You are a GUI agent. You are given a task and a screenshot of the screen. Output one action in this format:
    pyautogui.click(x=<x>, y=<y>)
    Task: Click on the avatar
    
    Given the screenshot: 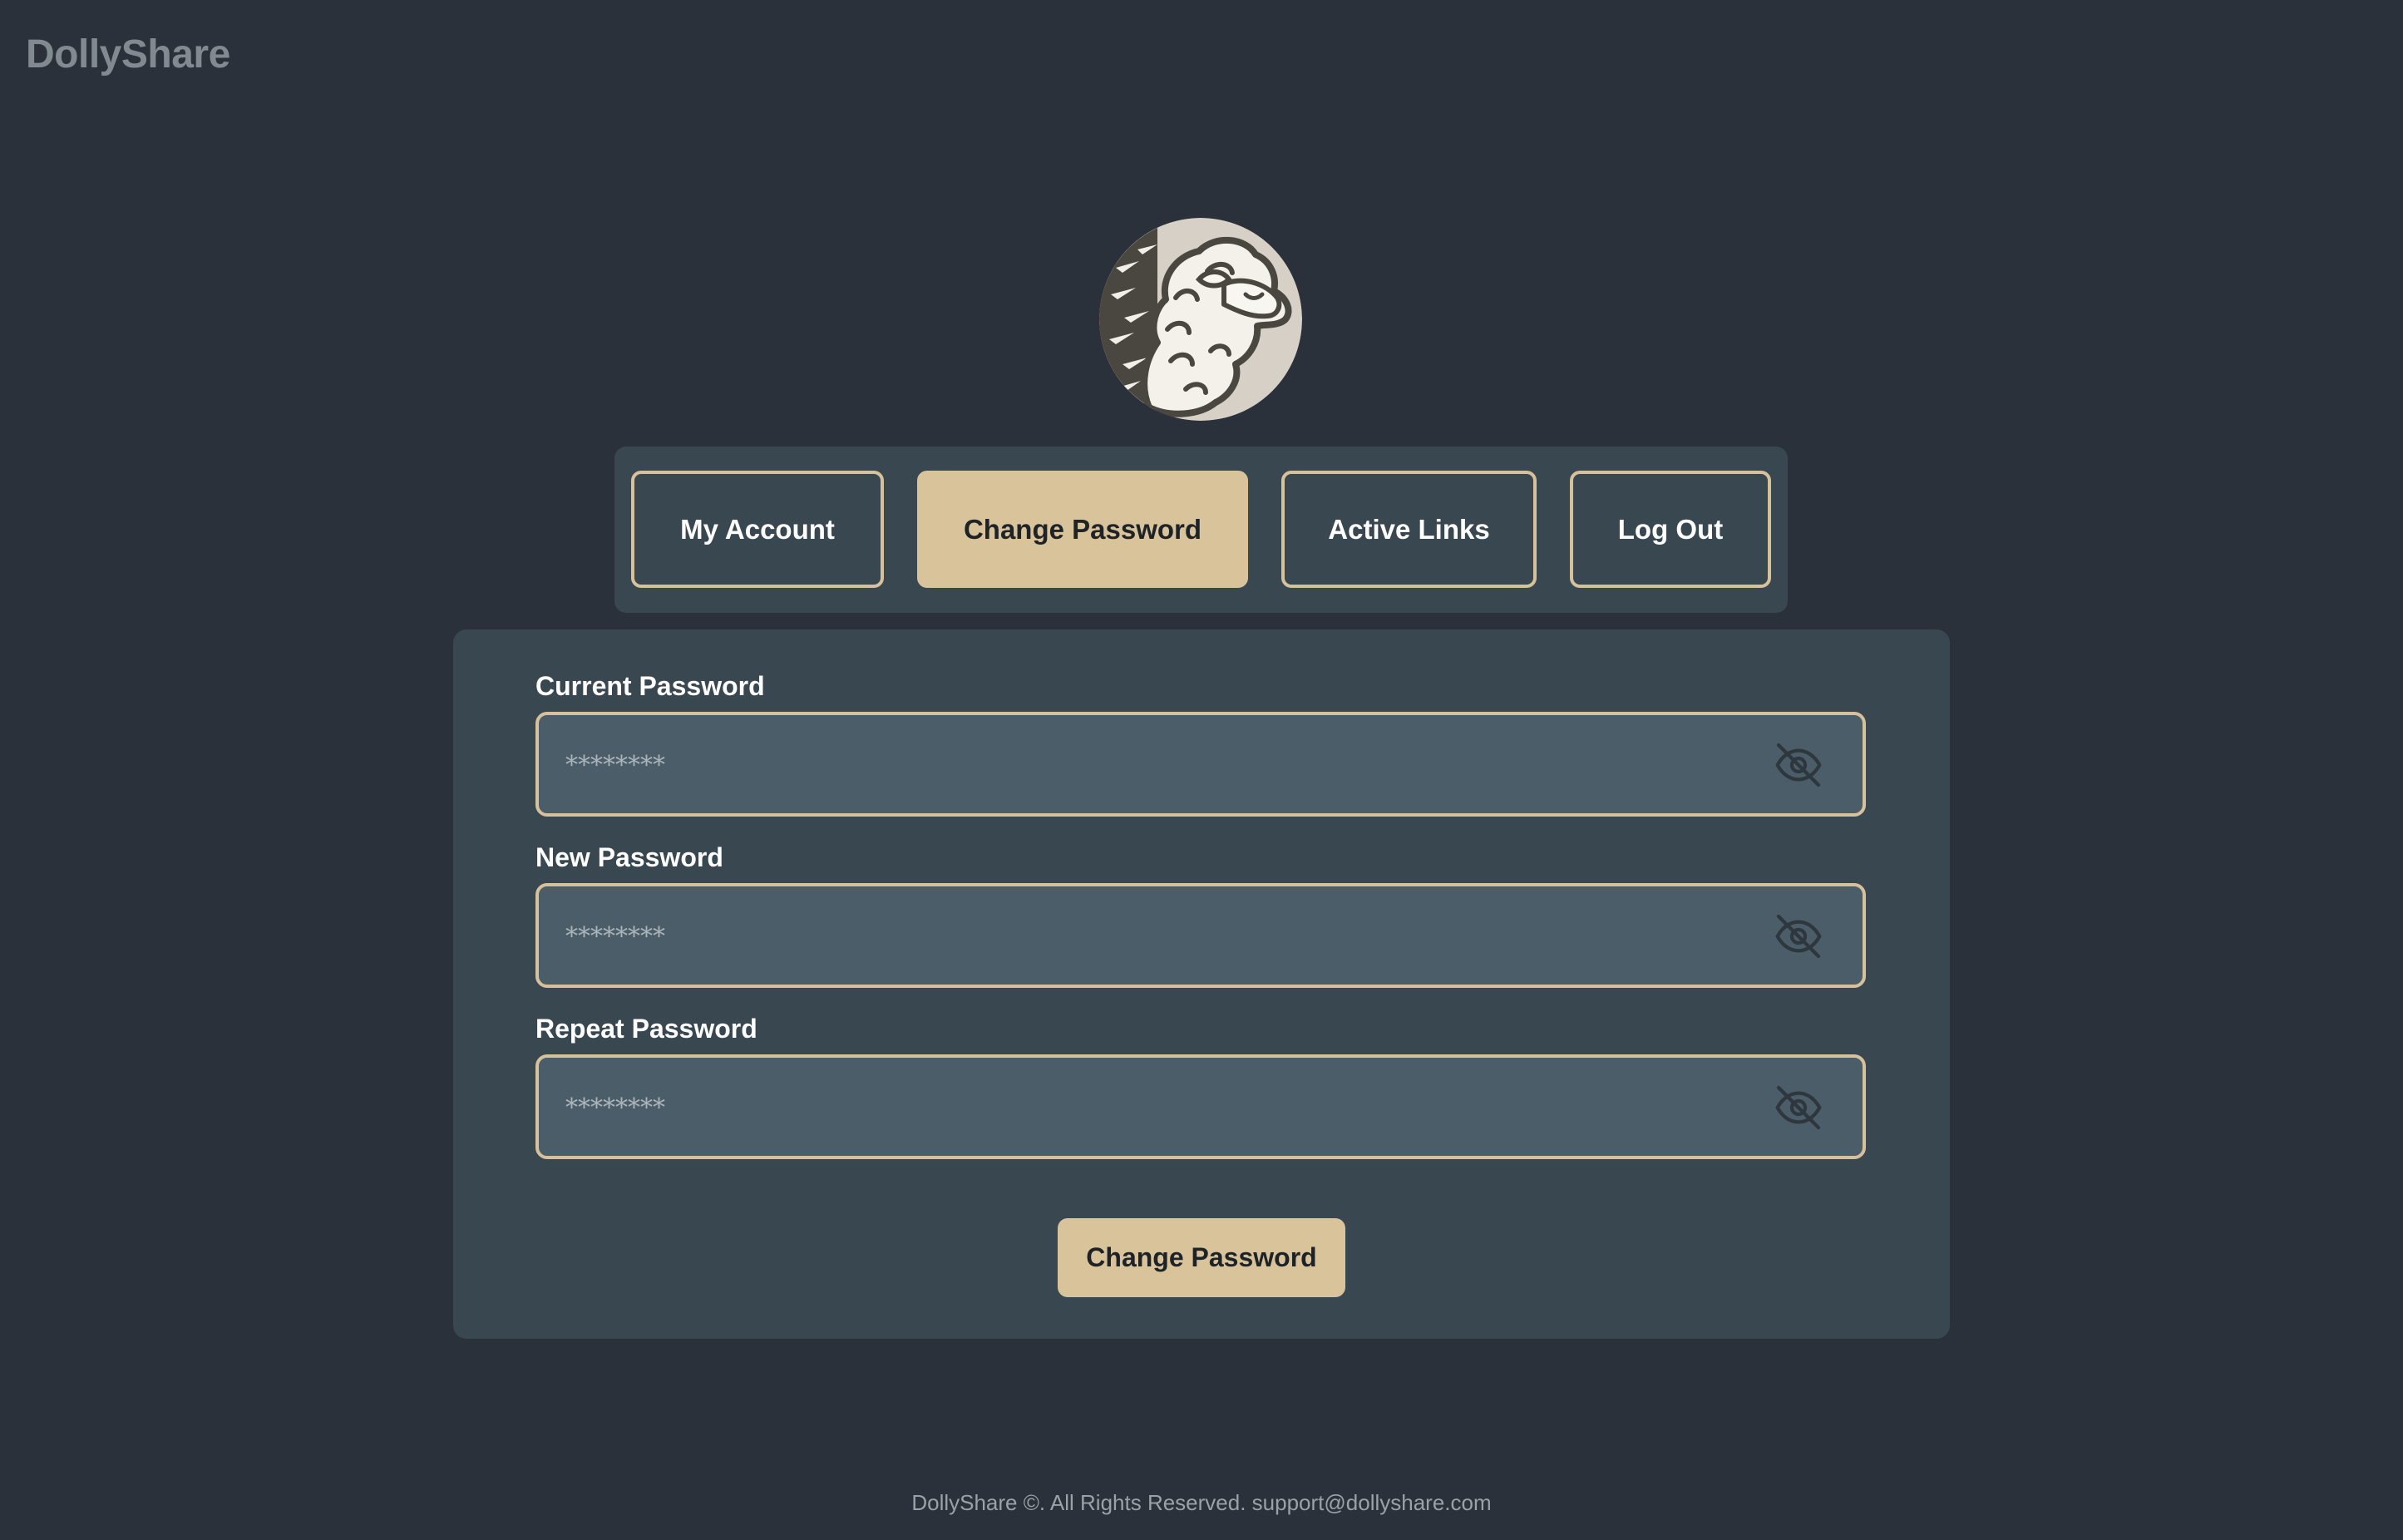 What is the action you would take?
    pyautogui.click(x=1200, y=320)
    